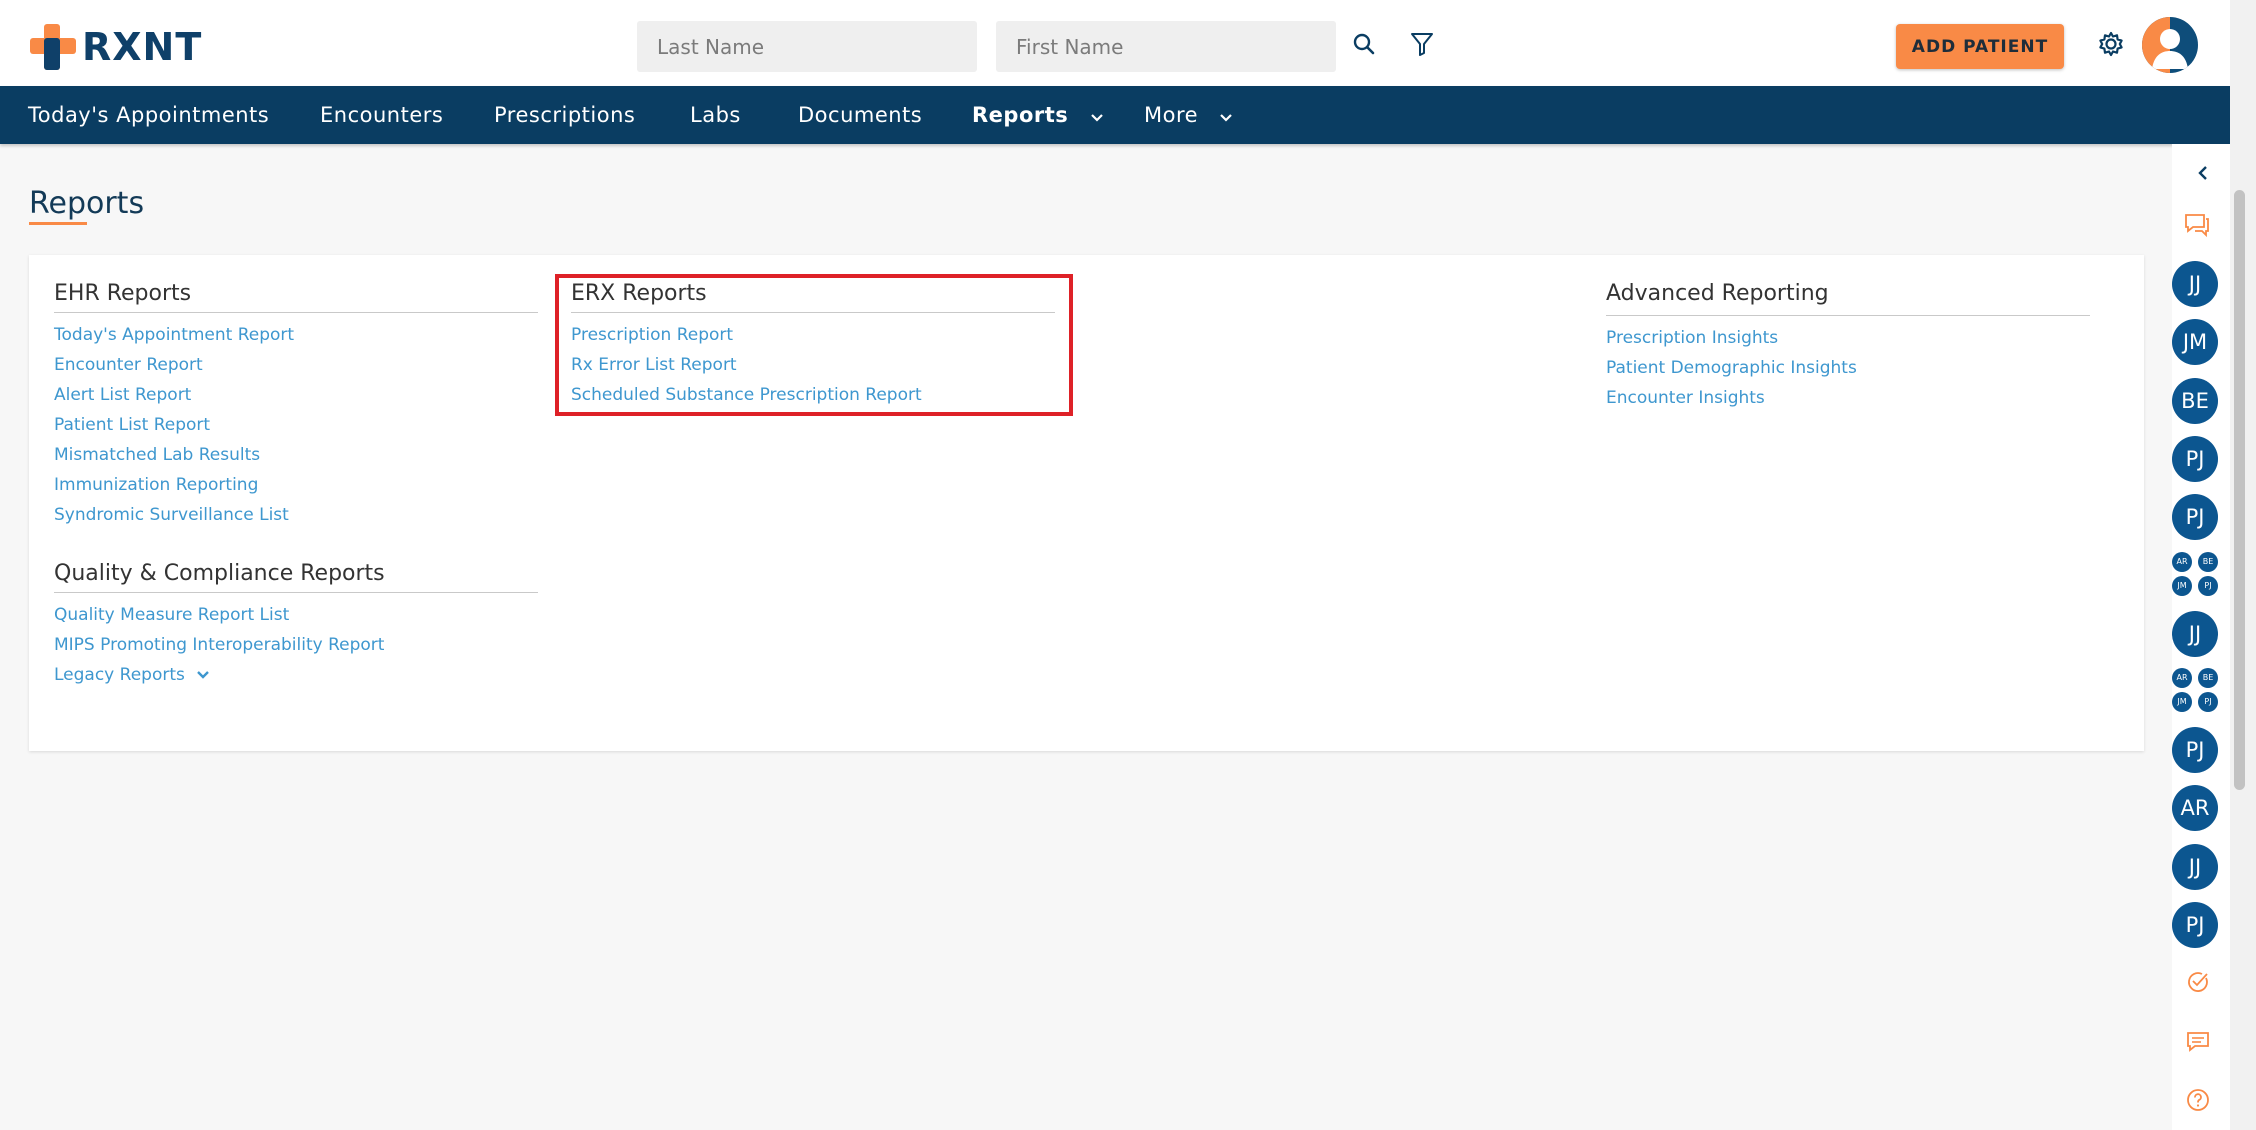  What do you see at coordinates (1364, 44) in the screenshot?
I see `search-icon` at bounding box center [1364, 44].